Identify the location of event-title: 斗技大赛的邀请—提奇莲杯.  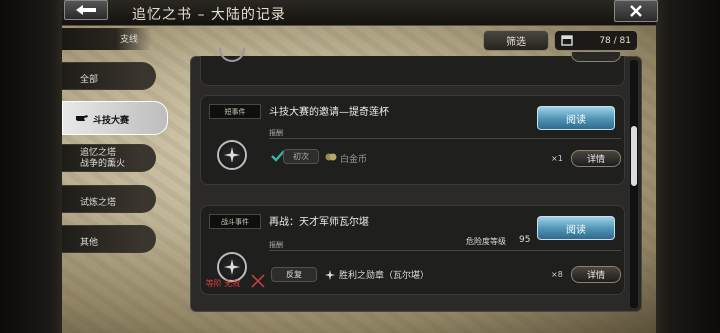
(329, 112).